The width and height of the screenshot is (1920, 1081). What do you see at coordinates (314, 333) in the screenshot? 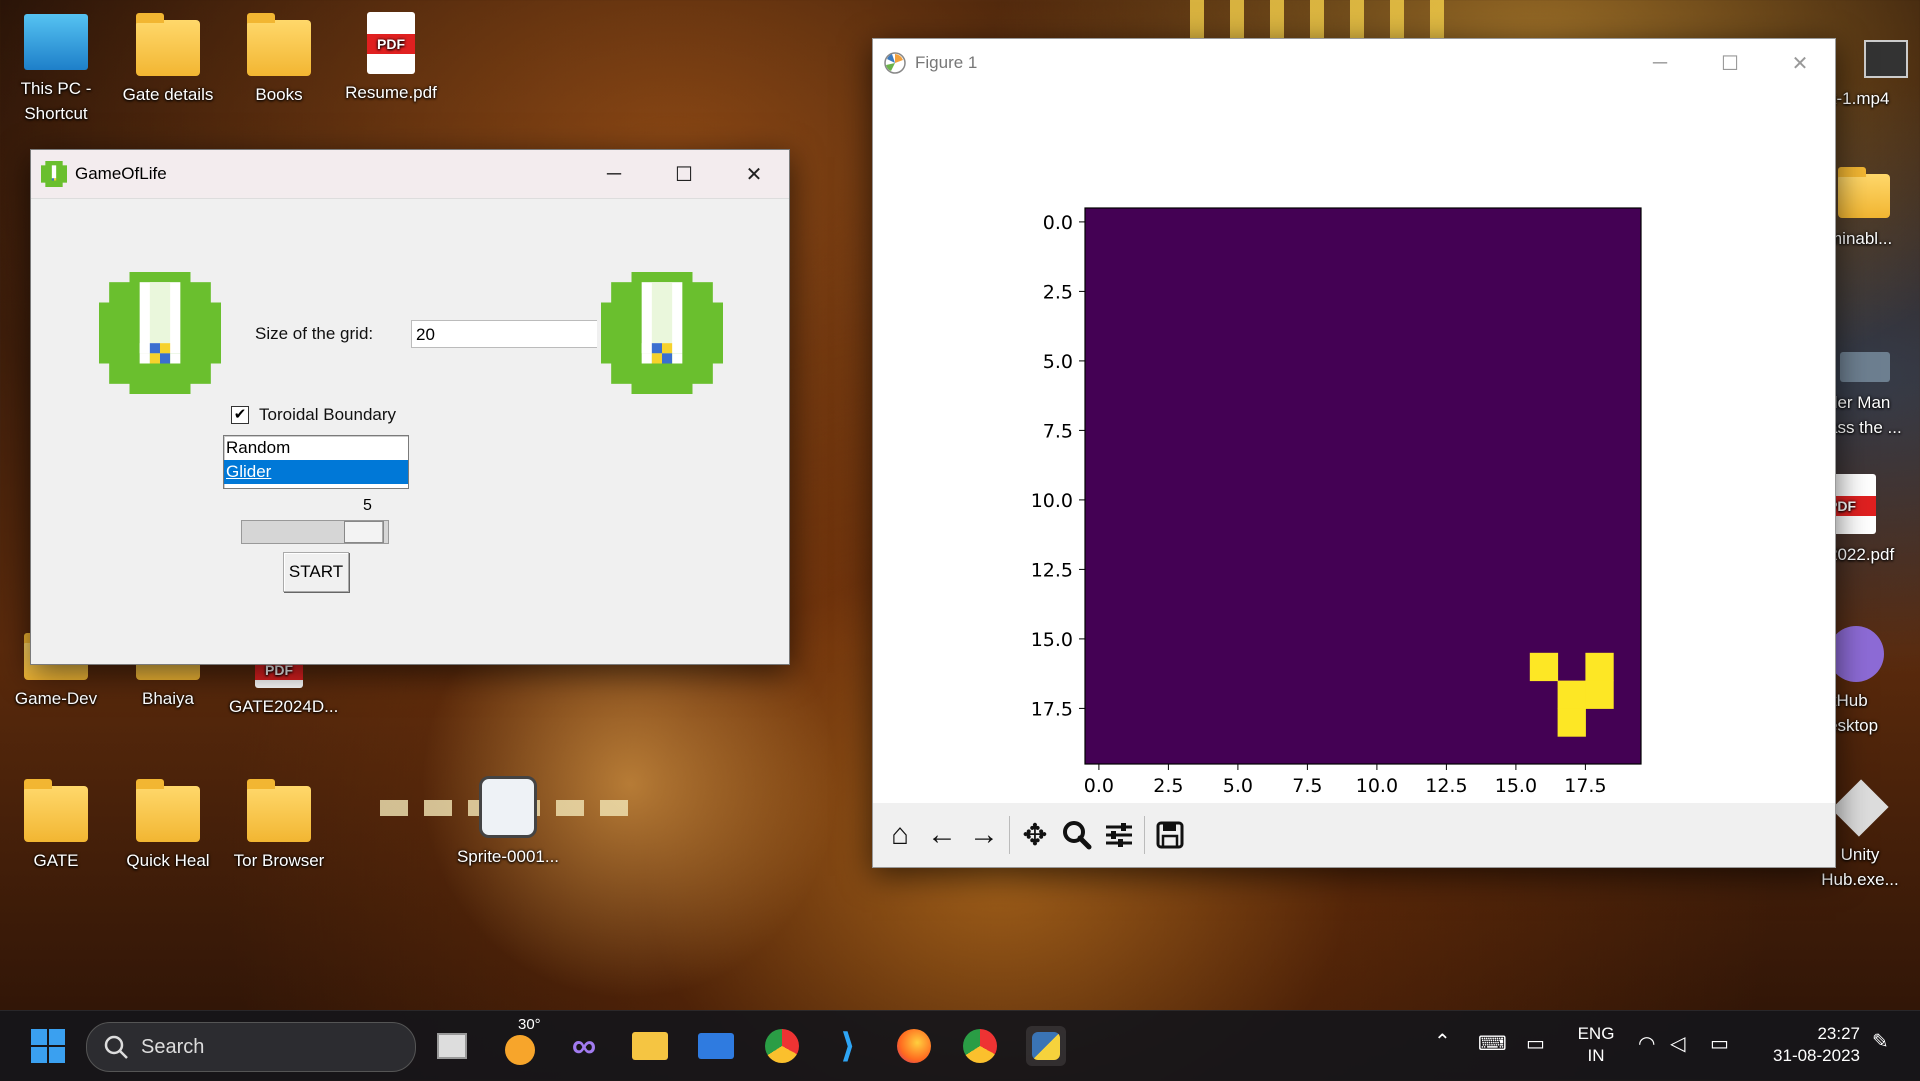
I see `grid-size-label: Size of the grid:` at bounding box center [314, 333].